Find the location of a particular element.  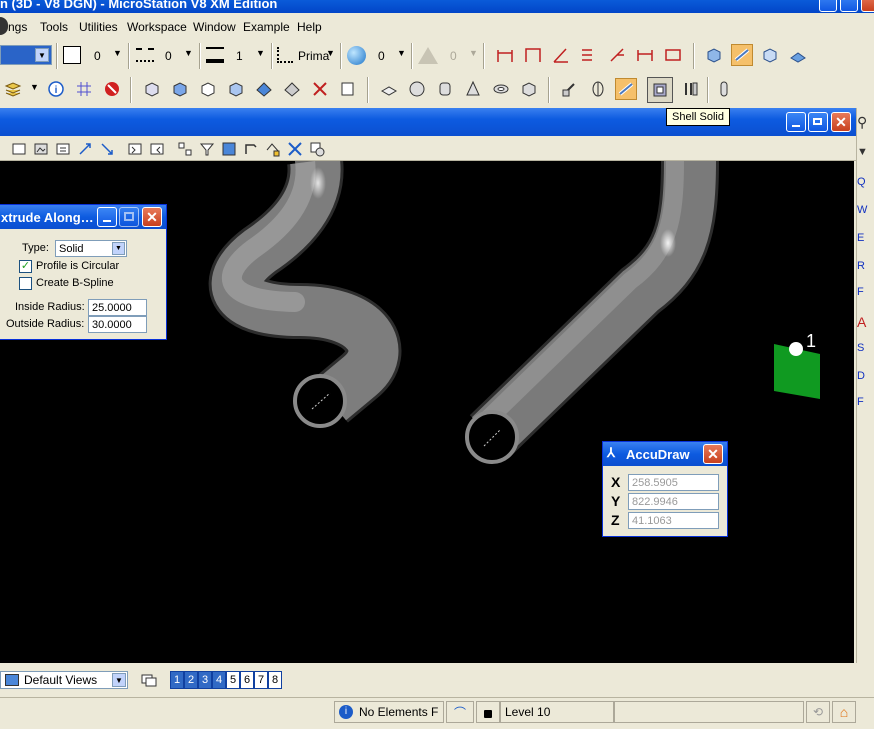

slab-icon is located at coordinates (389, 89).